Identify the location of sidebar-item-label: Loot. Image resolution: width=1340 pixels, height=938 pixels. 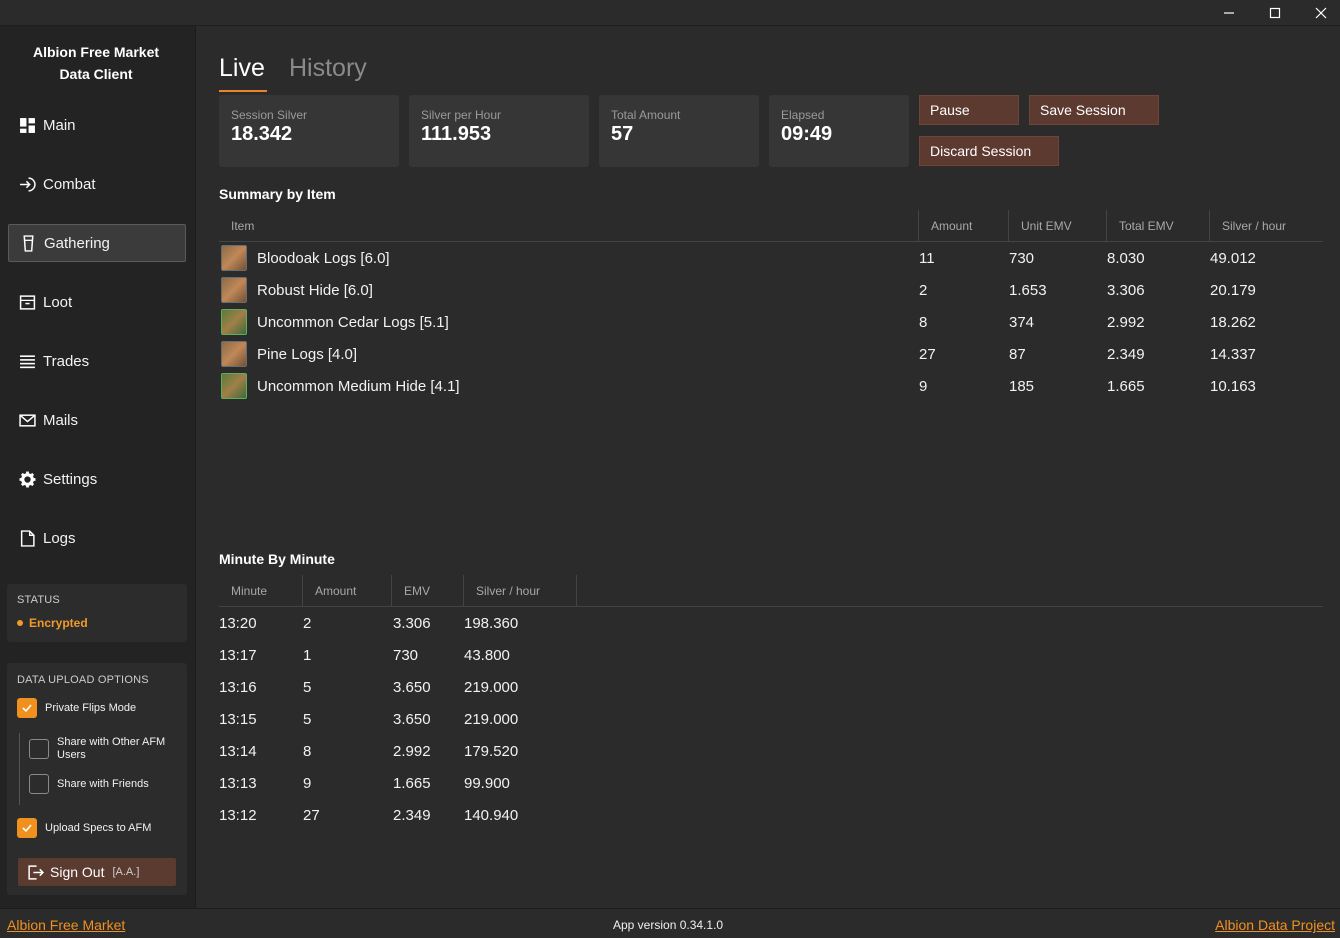
(58, 302).